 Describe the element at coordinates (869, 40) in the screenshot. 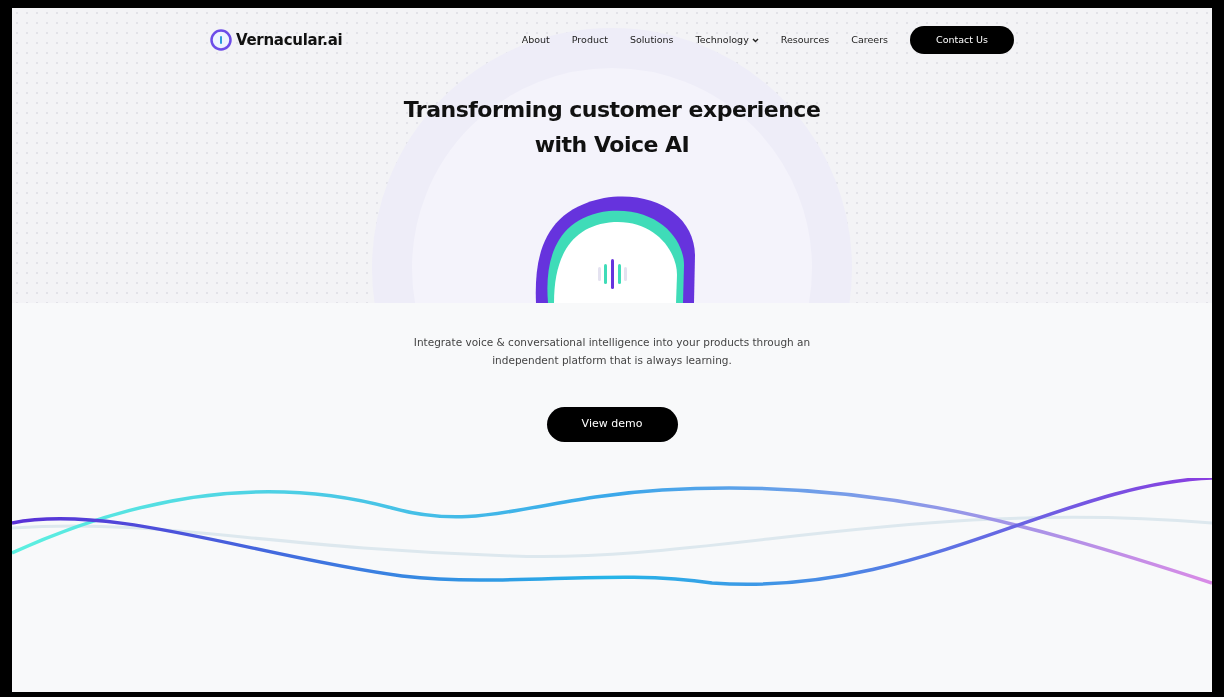

I see `nav-link: Careers` at that location.